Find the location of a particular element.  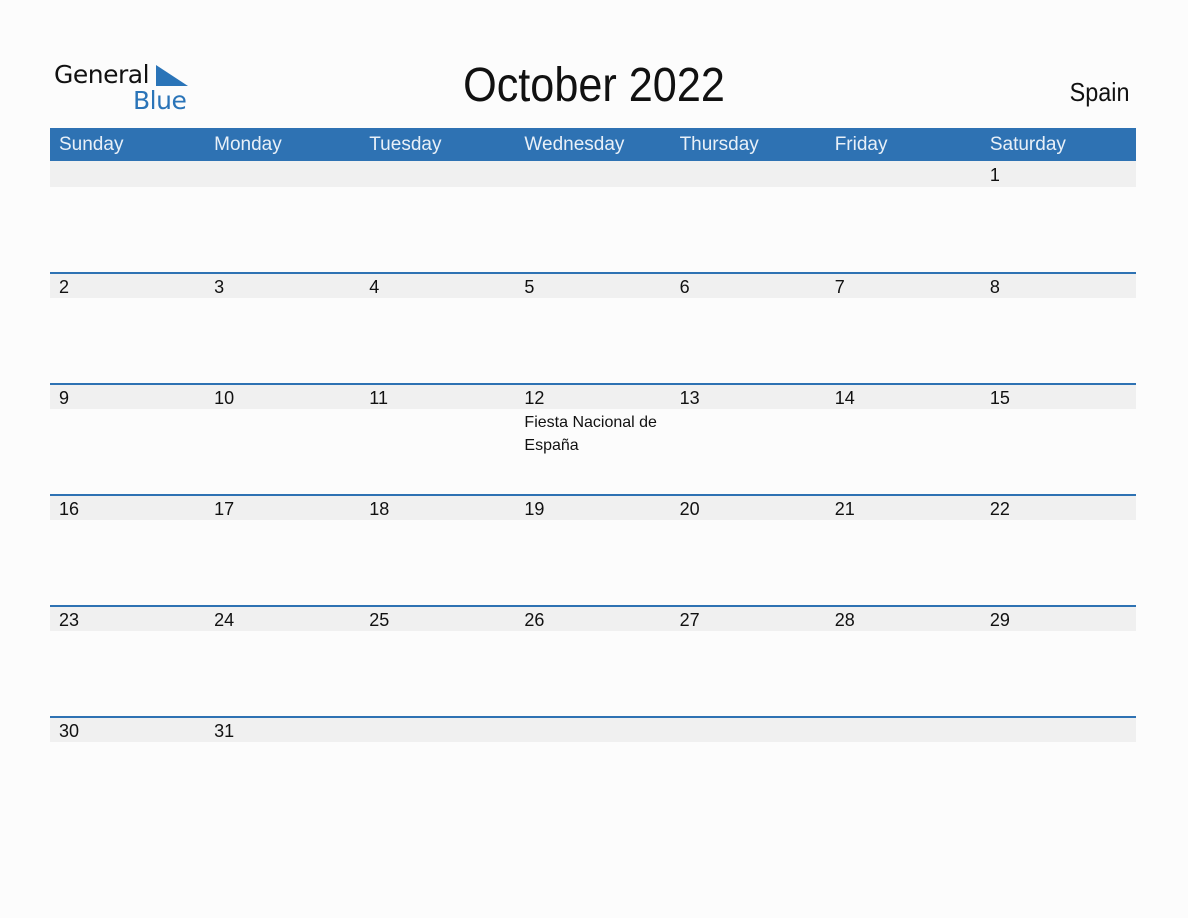

week-row: 1 is located at coordinates (593, 216).